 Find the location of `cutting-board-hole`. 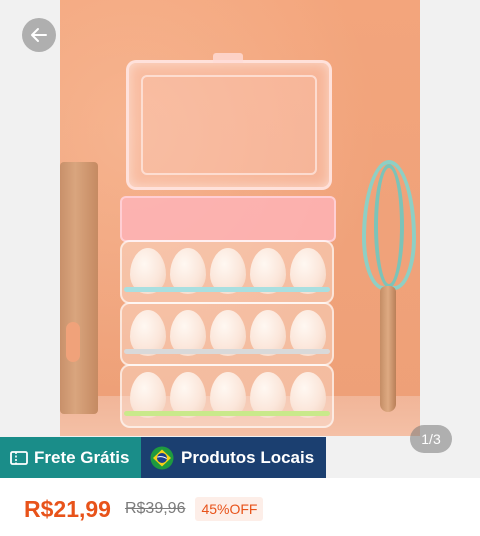

cutting-board-hole is located at coordinates (73, 342).